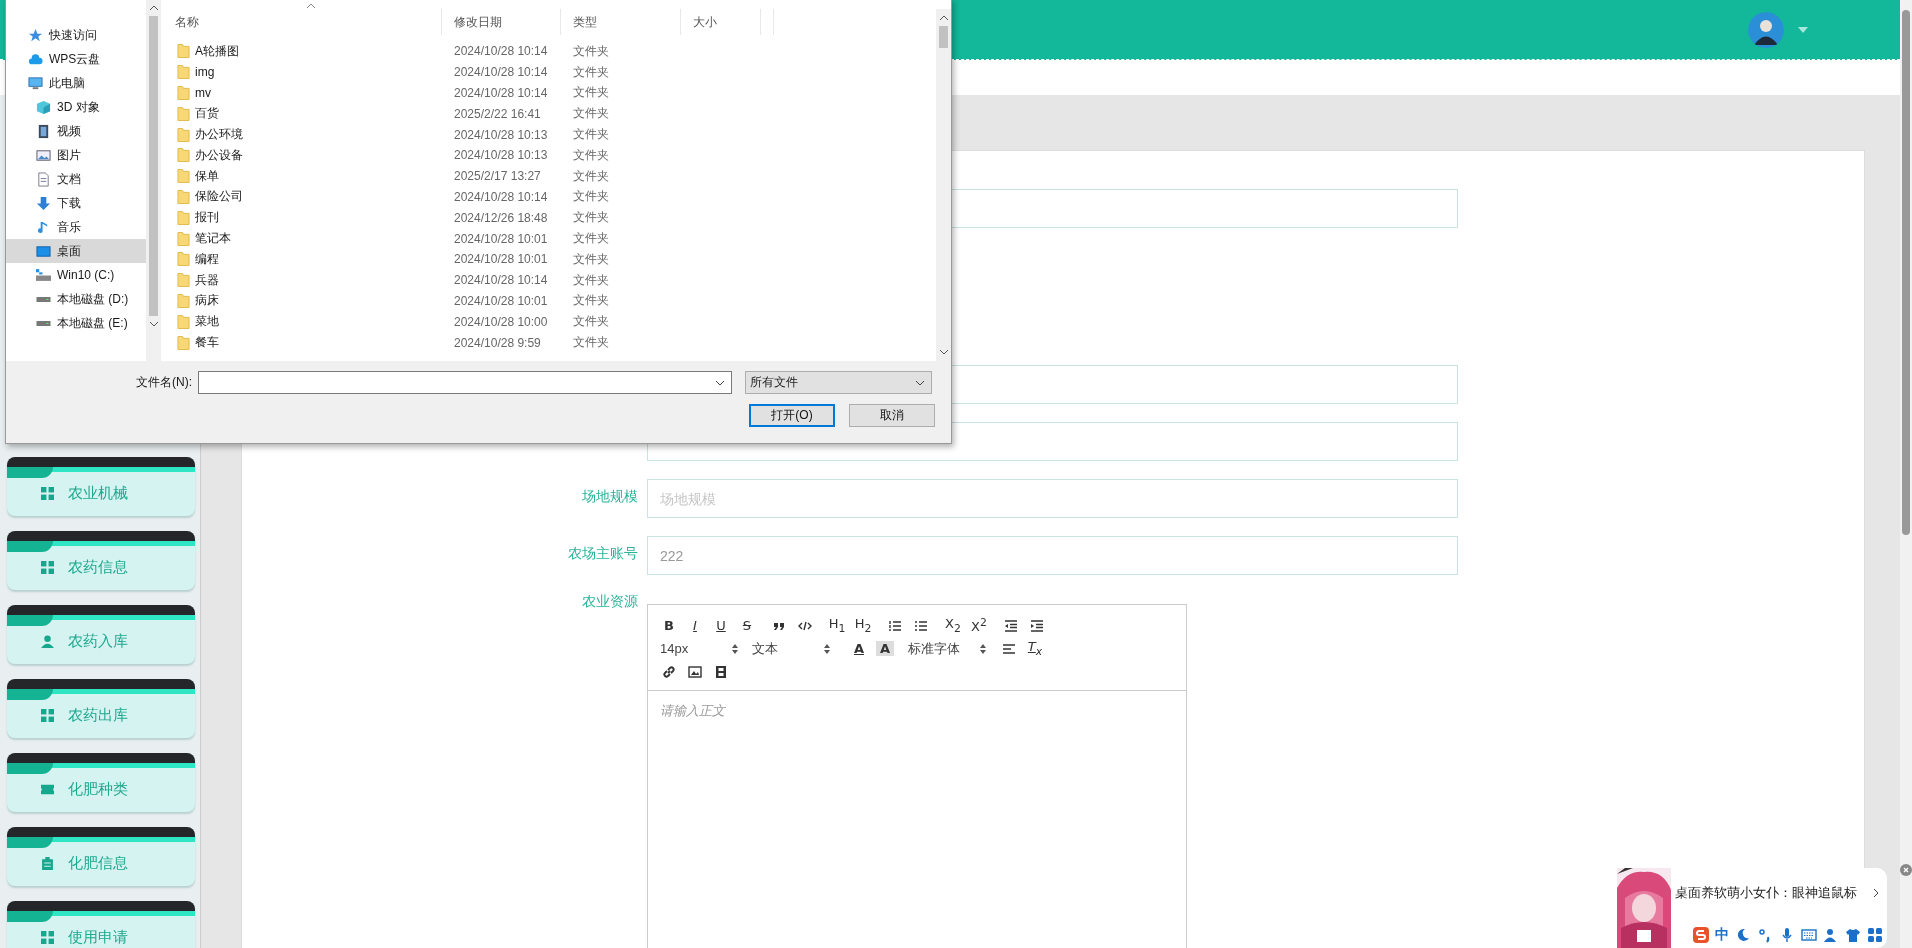 This screenshot has width=1912, height=948. Describe the element at coordinates (76, 107) in the screenshot. I see `nav-item: 3D 对象` at that location.